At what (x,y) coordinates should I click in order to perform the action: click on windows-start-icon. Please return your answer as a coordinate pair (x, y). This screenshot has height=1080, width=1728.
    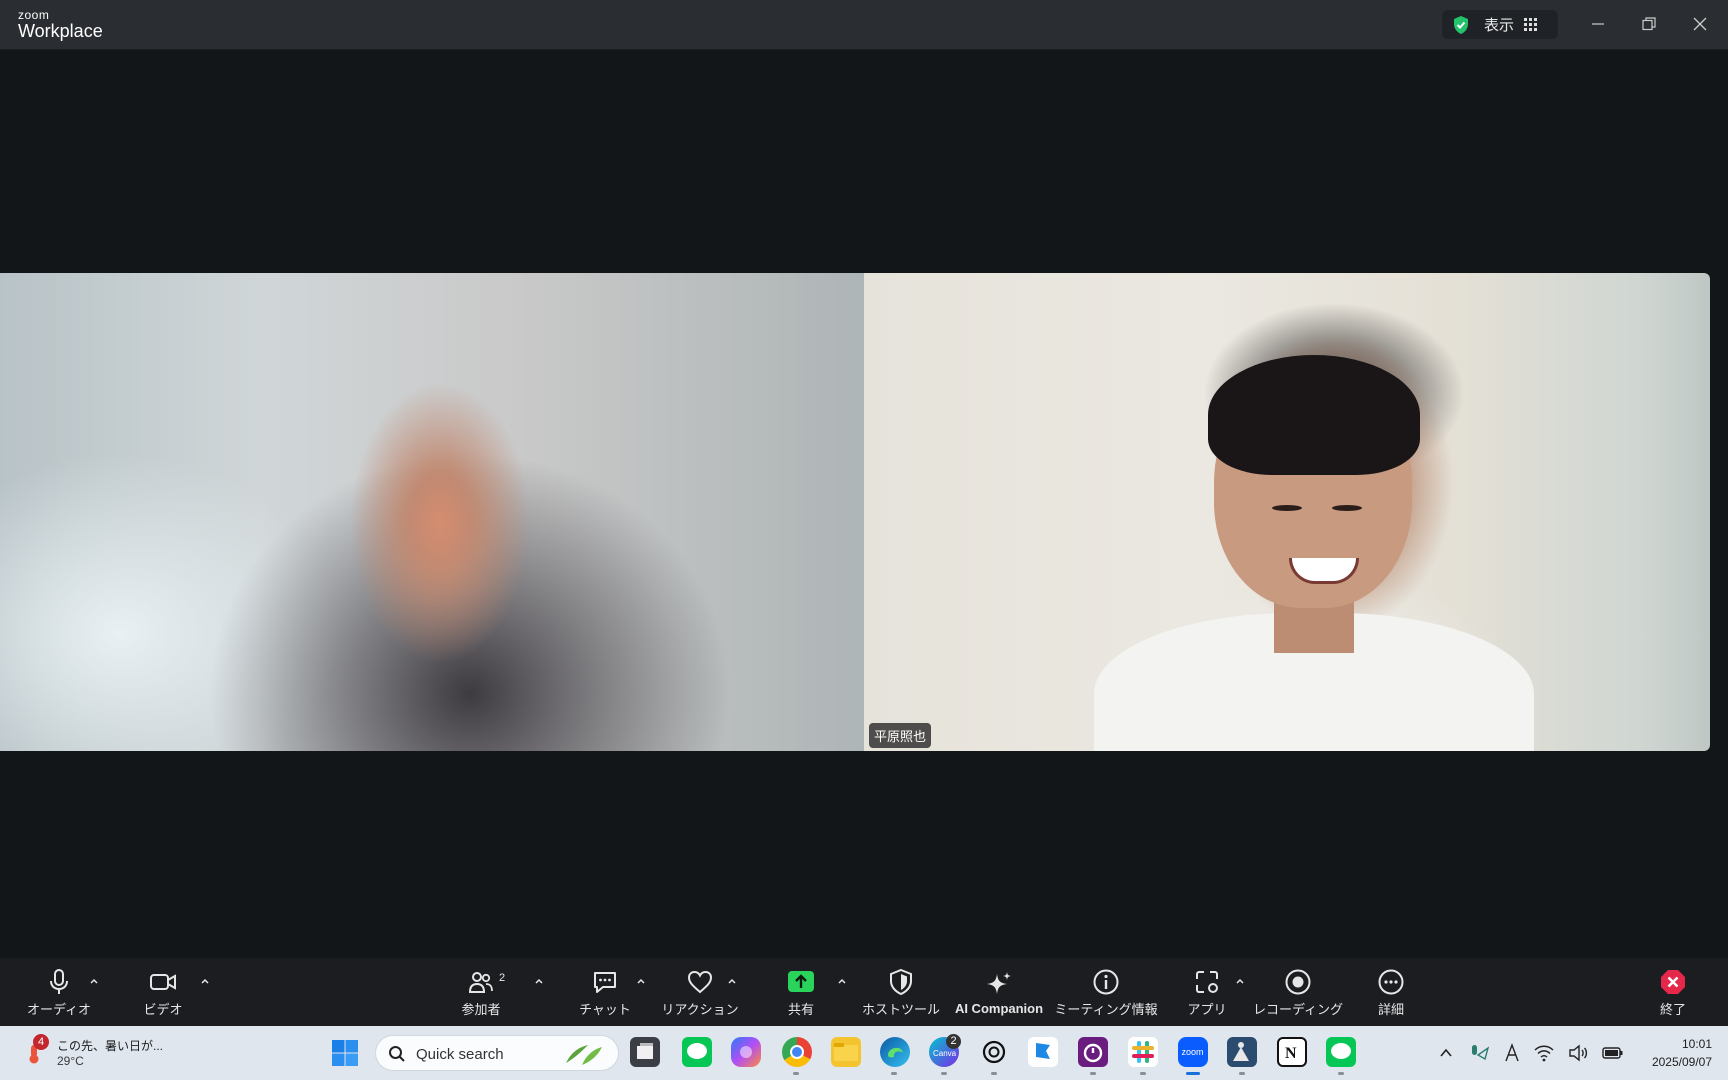
    Looking at the image, I should click on (345, 1053).